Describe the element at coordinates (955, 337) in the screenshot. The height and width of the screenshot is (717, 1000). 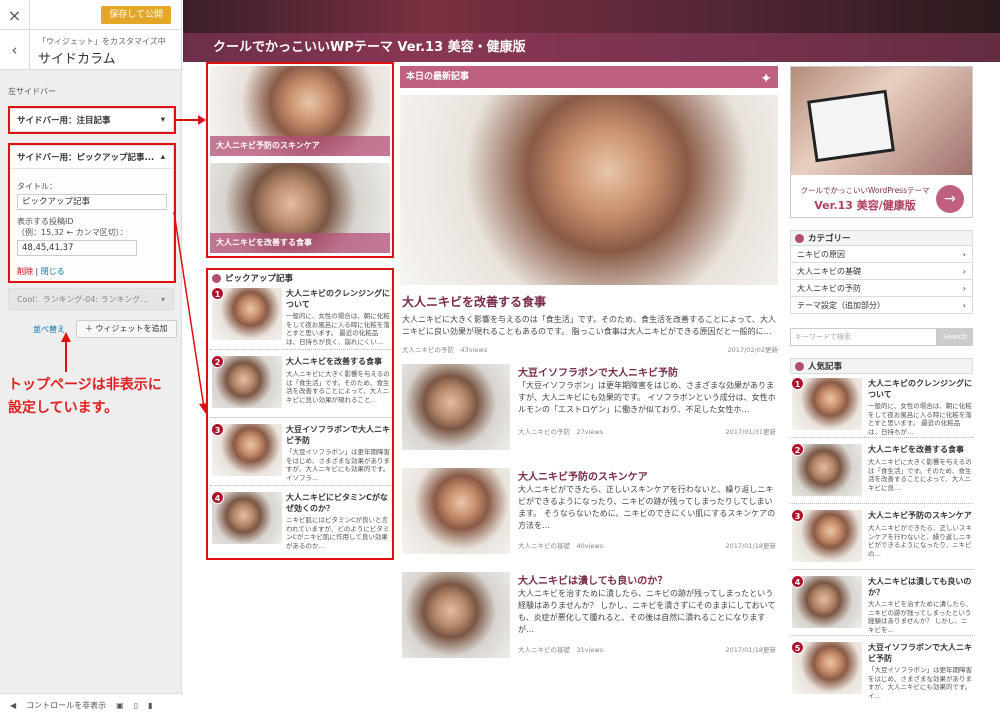
I see `search-button: Search` at that location.